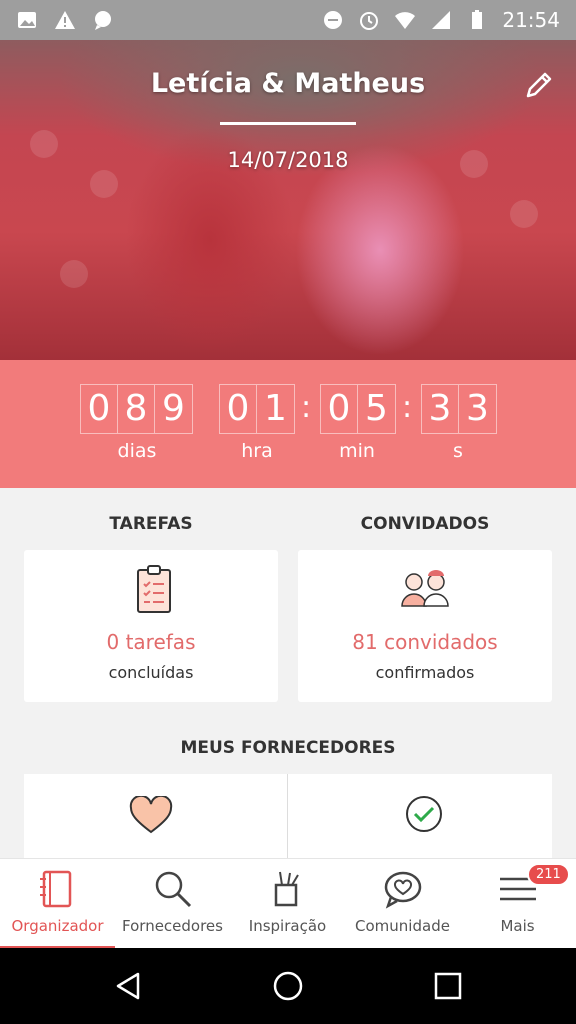 The image size is (576, 1024). I want to click on days-digit: 0, so click(99, 409).